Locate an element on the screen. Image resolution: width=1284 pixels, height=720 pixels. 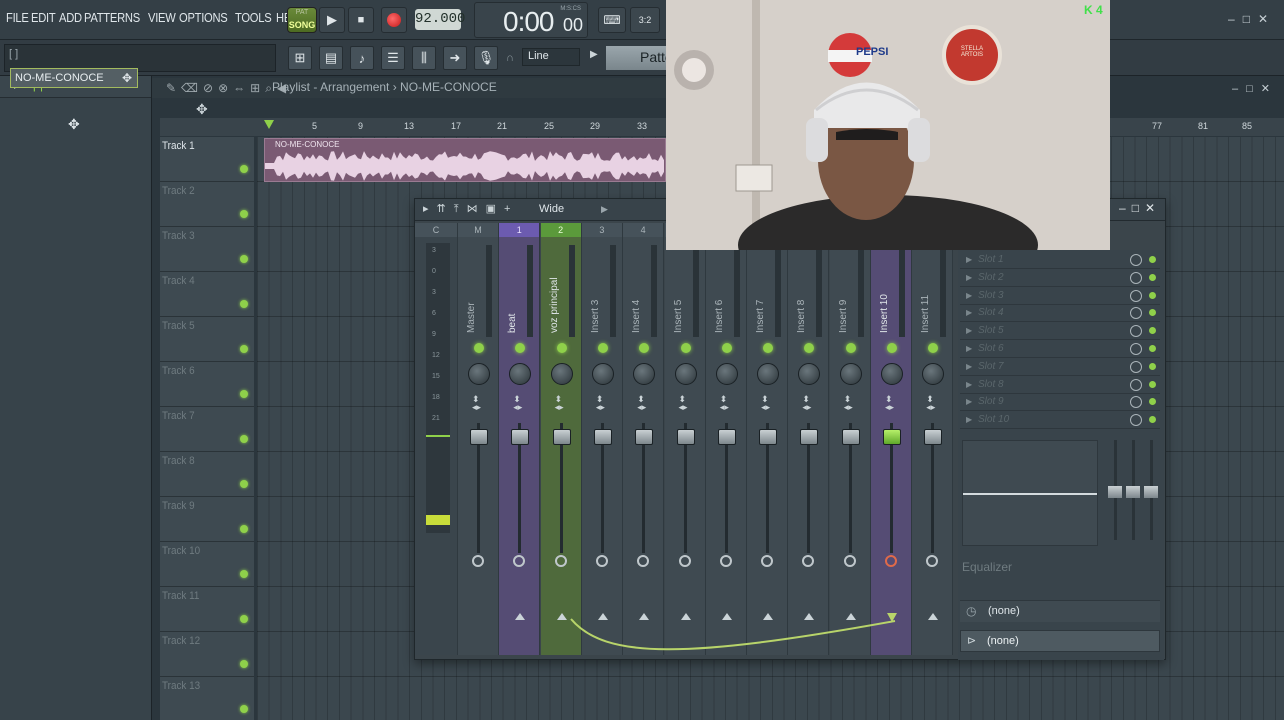
track-header: Track 11 is located at coordinates (207, 609).